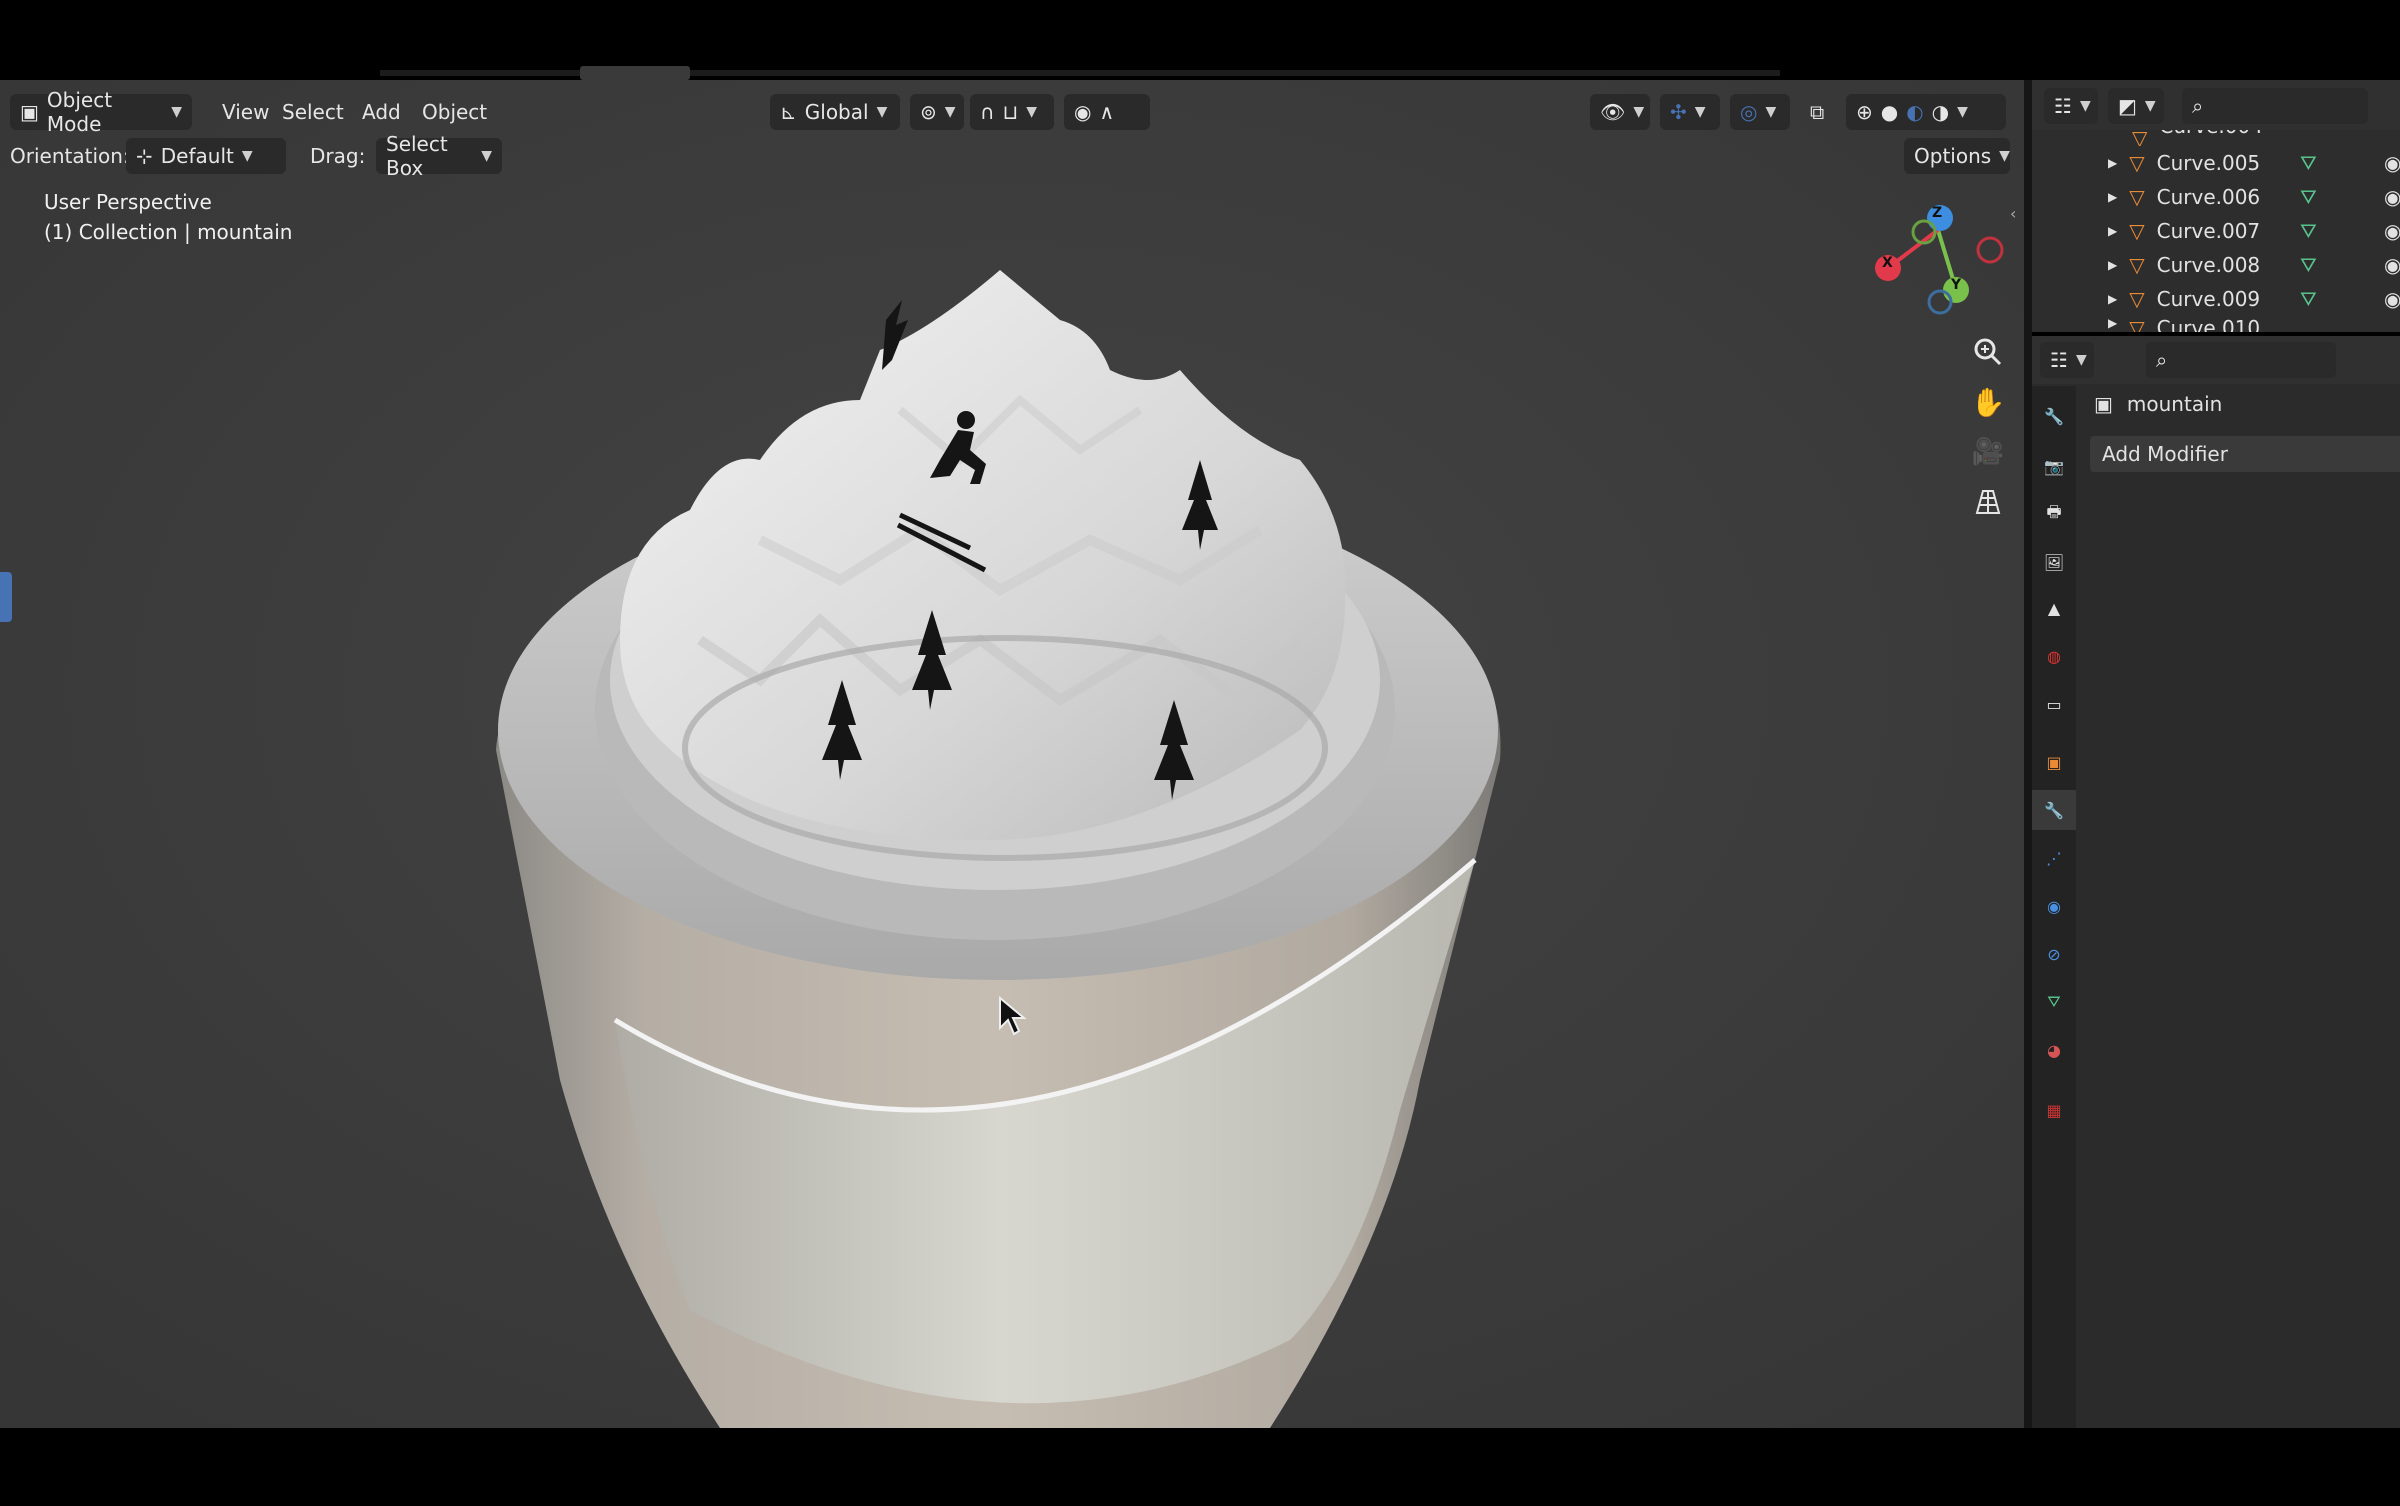 This screenshot has height=1506, width=2400. I want to click on shading-mode-switch: ⊕ ● ◐ ◑ ▼, so click(1926, 112).